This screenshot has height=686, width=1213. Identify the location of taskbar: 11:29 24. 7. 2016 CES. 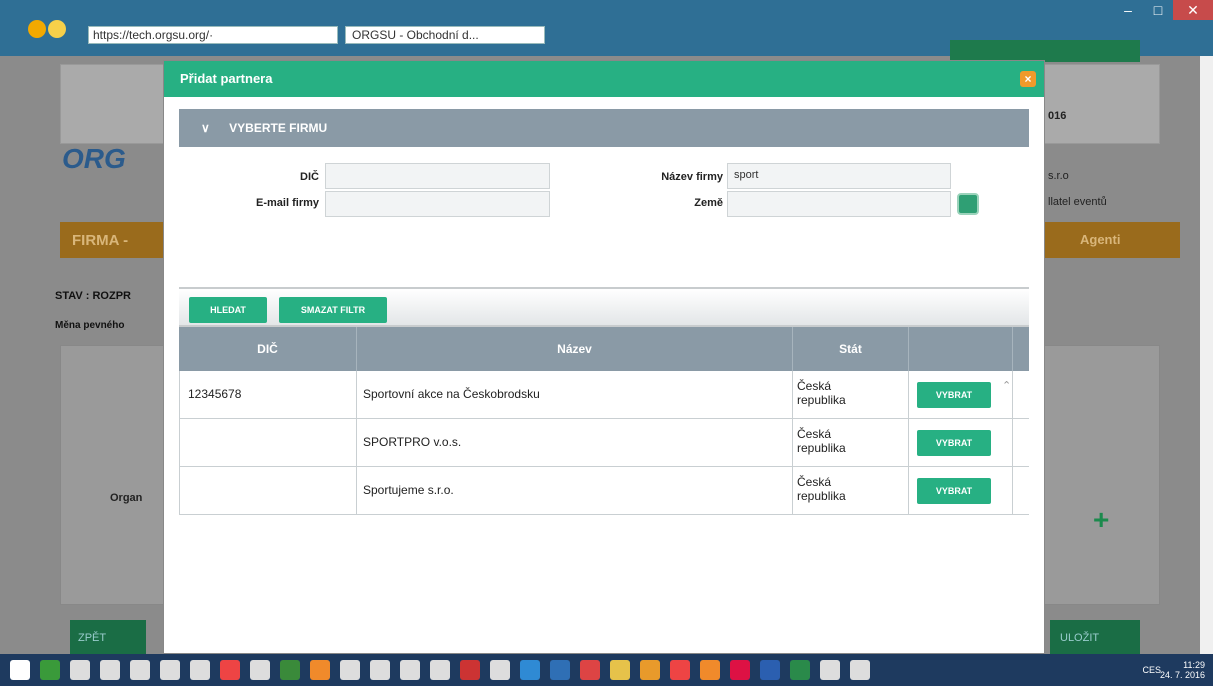
(606, 670).